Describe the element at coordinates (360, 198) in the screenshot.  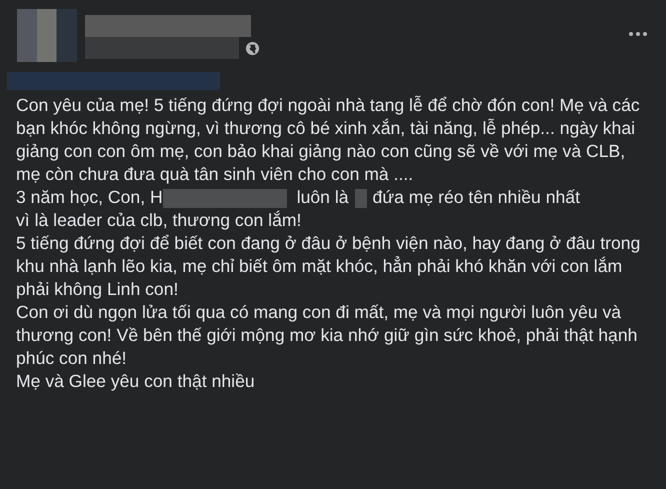
I see `blurred-word` at that location.